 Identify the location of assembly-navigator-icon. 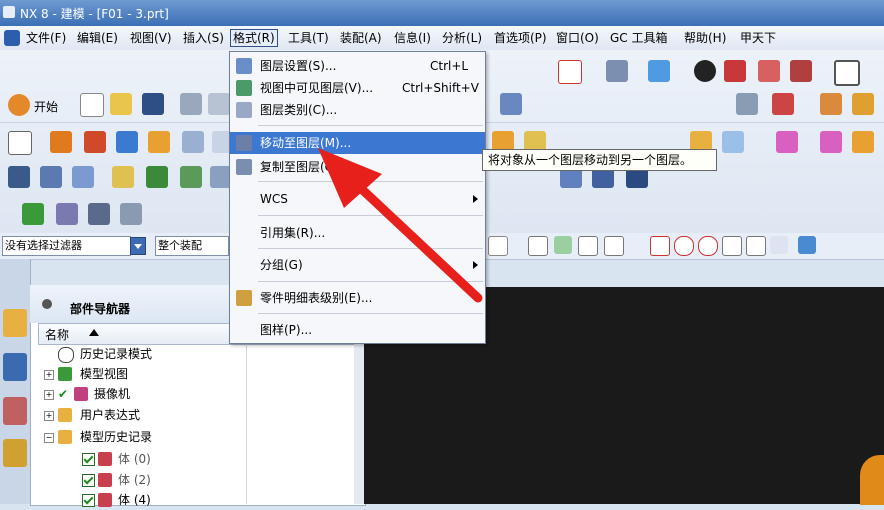
(15, 323).